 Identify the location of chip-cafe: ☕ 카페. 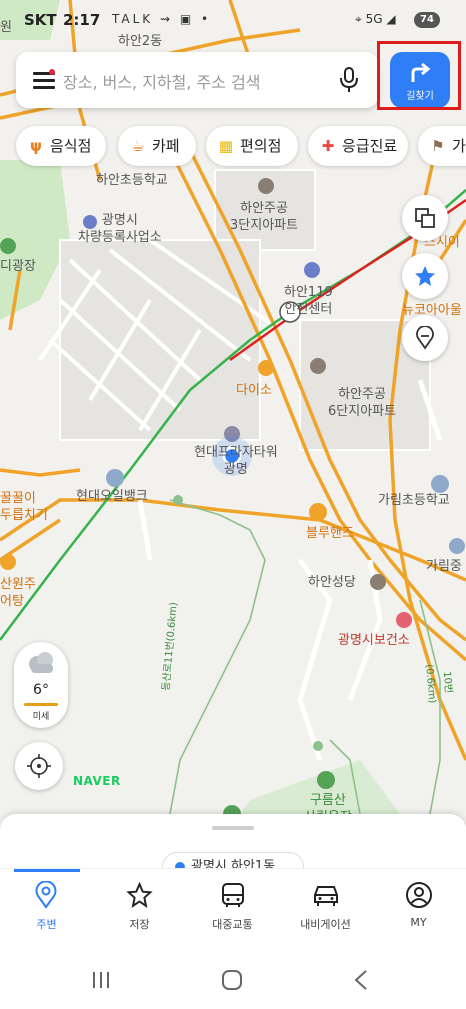
(157, 146).